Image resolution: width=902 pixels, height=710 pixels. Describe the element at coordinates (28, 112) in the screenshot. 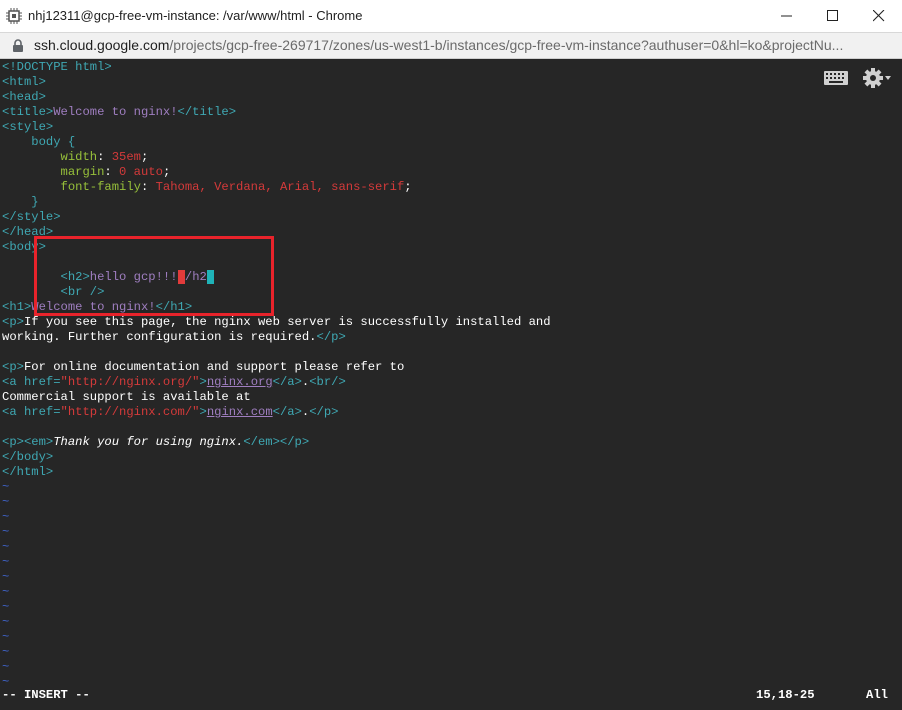

I see `code-token: <title>` at that location.